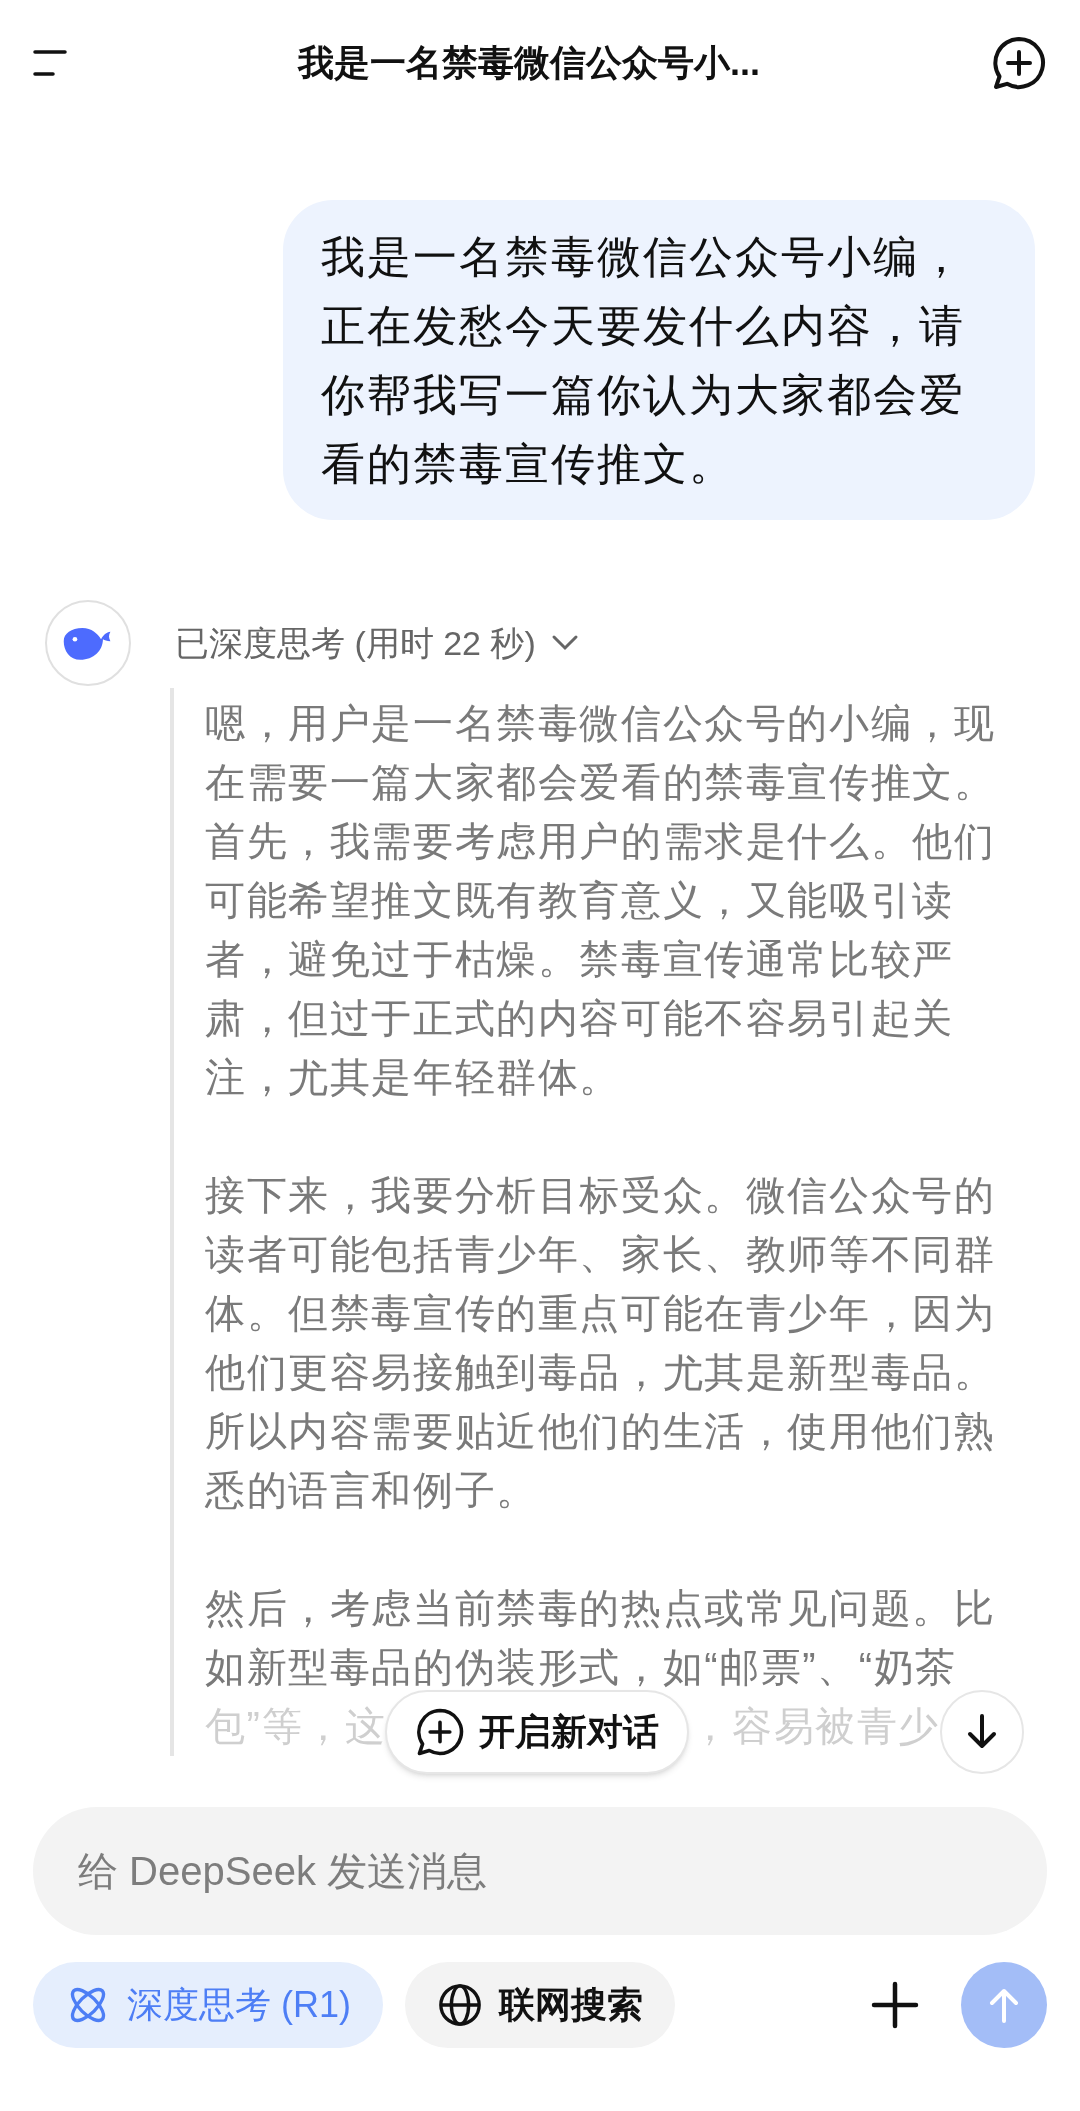 This screenshot has height=2111, width=1080. I want to click on web-search-toggle: 联网搜索, so click(540, 2005).